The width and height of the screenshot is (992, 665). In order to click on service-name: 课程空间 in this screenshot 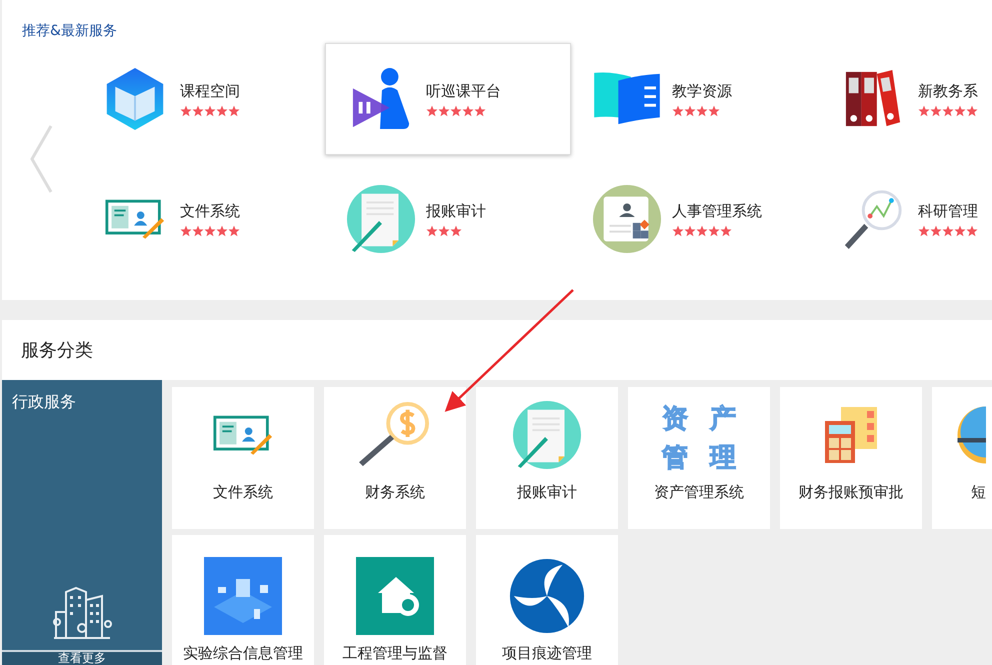, I will do `click(210, 91)`.